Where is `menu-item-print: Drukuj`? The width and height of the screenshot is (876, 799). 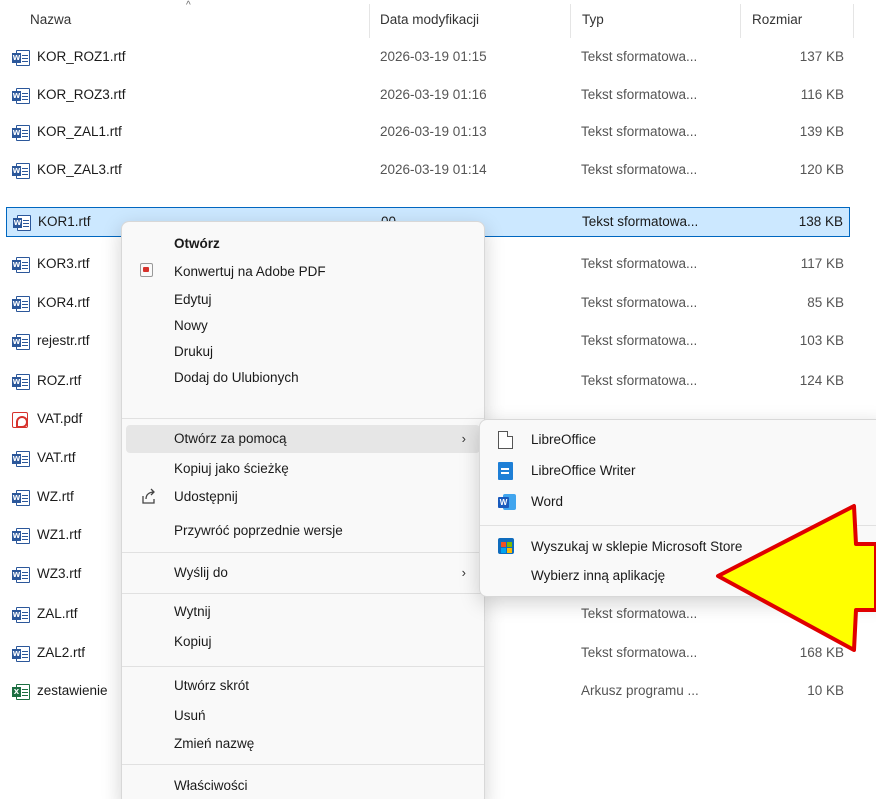 menu-item-print: Drukuj is located at coordinates (303, 352).